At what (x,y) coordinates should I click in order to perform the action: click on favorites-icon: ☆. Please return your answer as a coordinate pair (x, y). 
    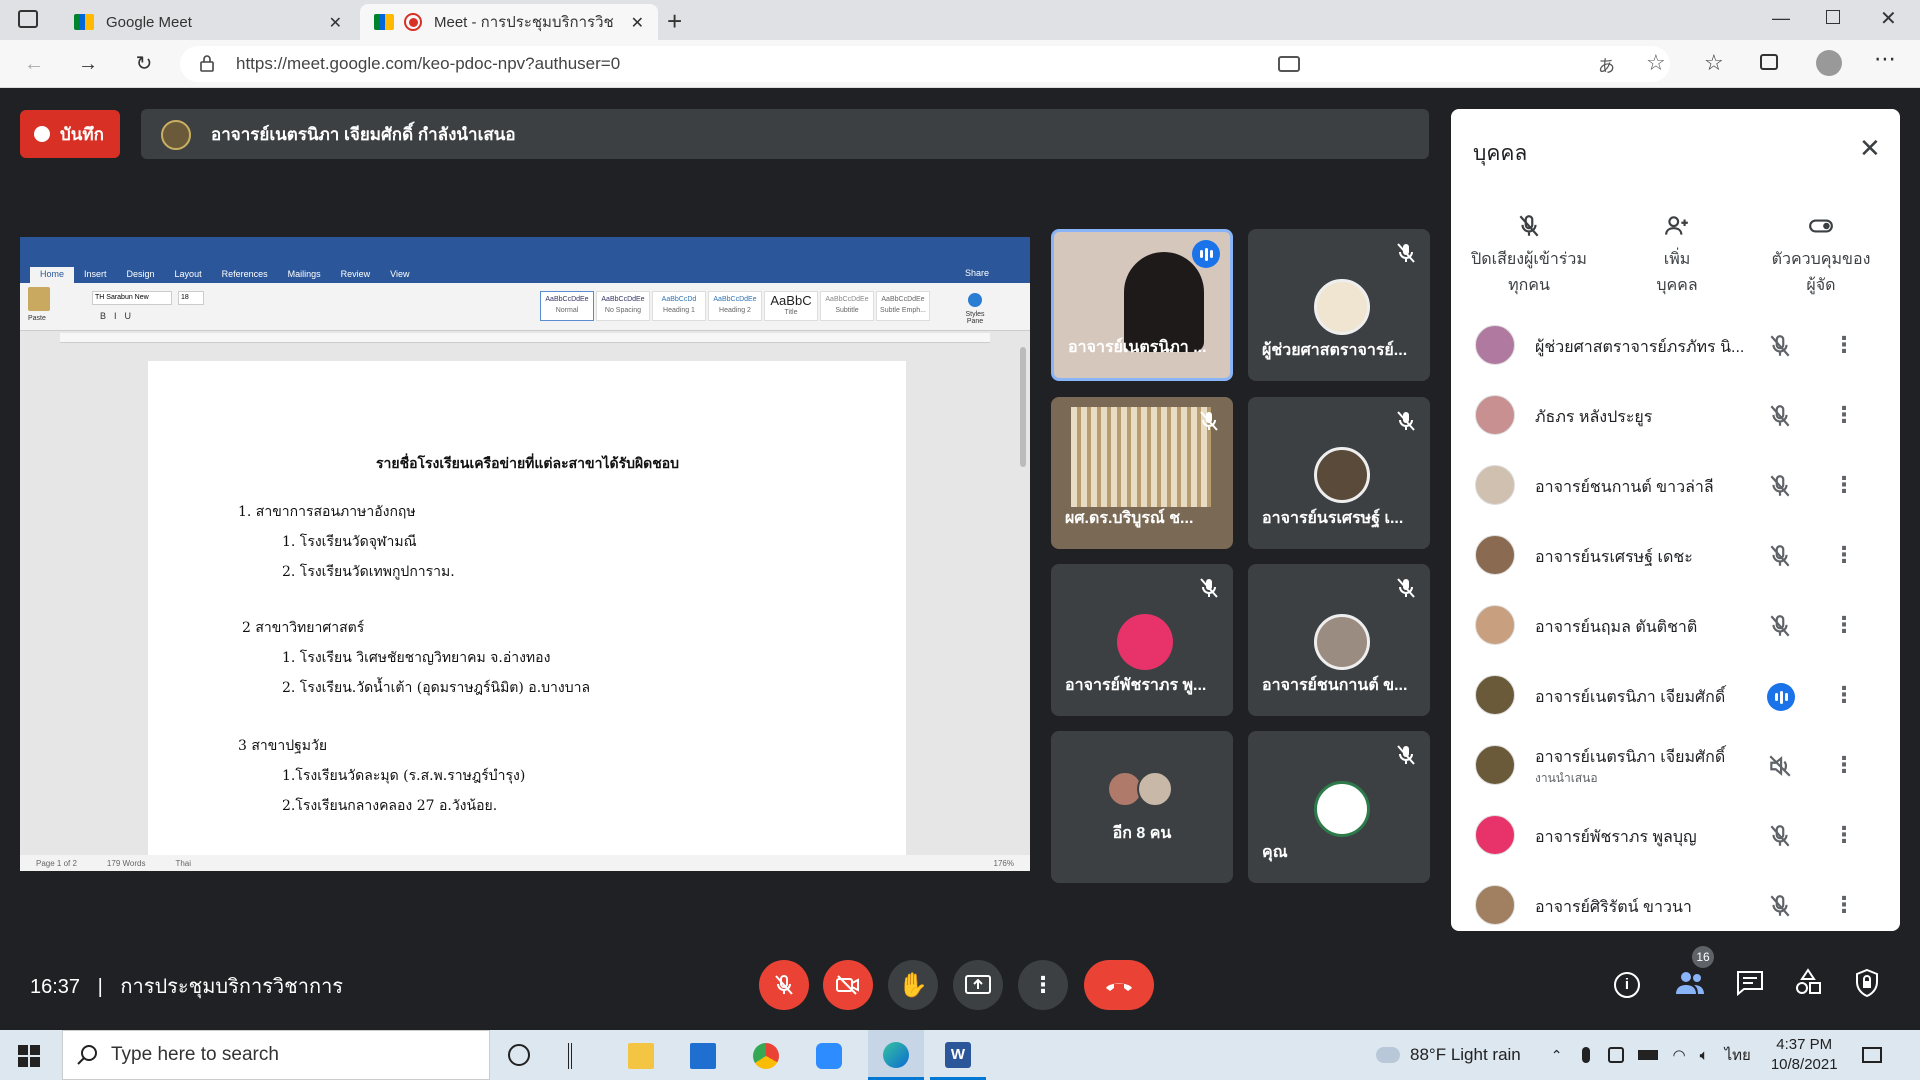
    Looking at the image, I should click on (1714, 63).